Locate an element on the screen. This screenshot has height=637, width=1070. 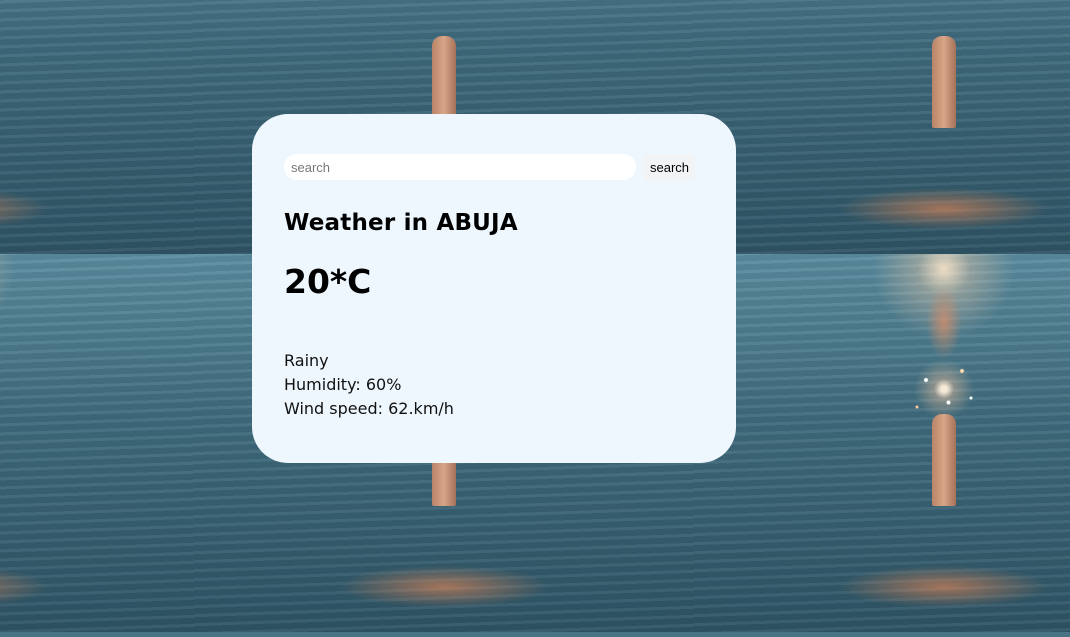
weather-details: Rainy Humidity: 60% Wind speed: 62.km/h is located at coordinates (494, 385).